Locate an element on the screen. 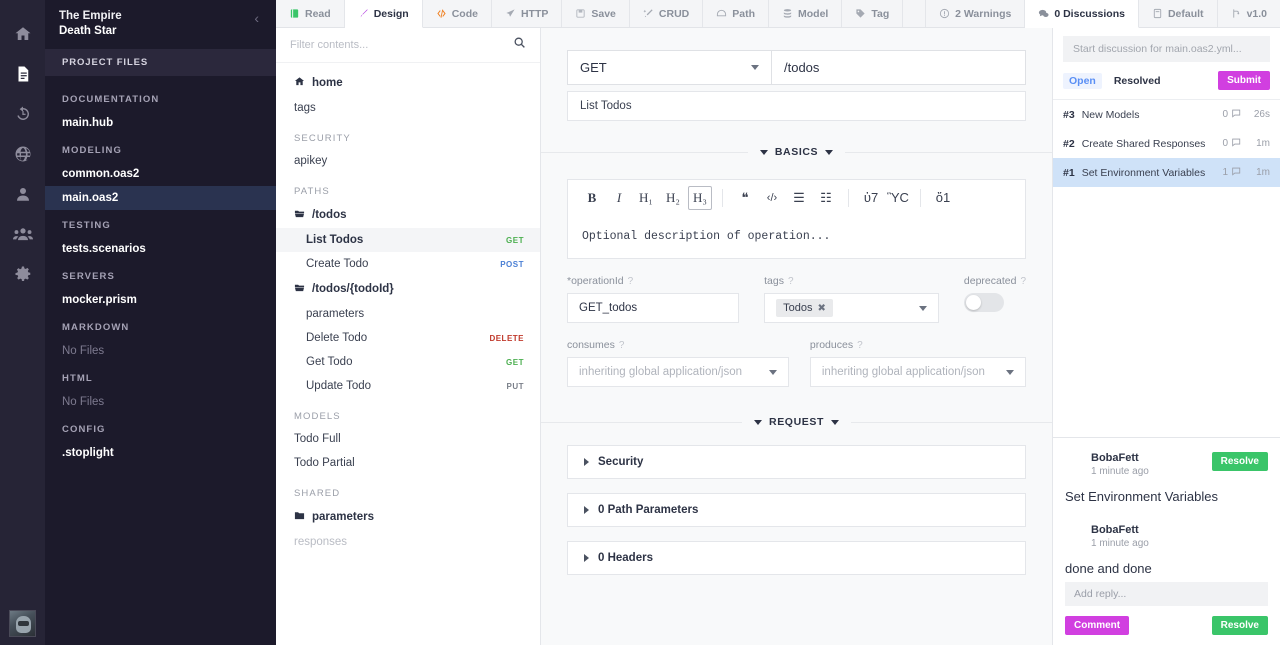 This screenshot has width=1280, height=645. tab-0-discussions: 0 Discussions is located at coordinates (1082, 14).